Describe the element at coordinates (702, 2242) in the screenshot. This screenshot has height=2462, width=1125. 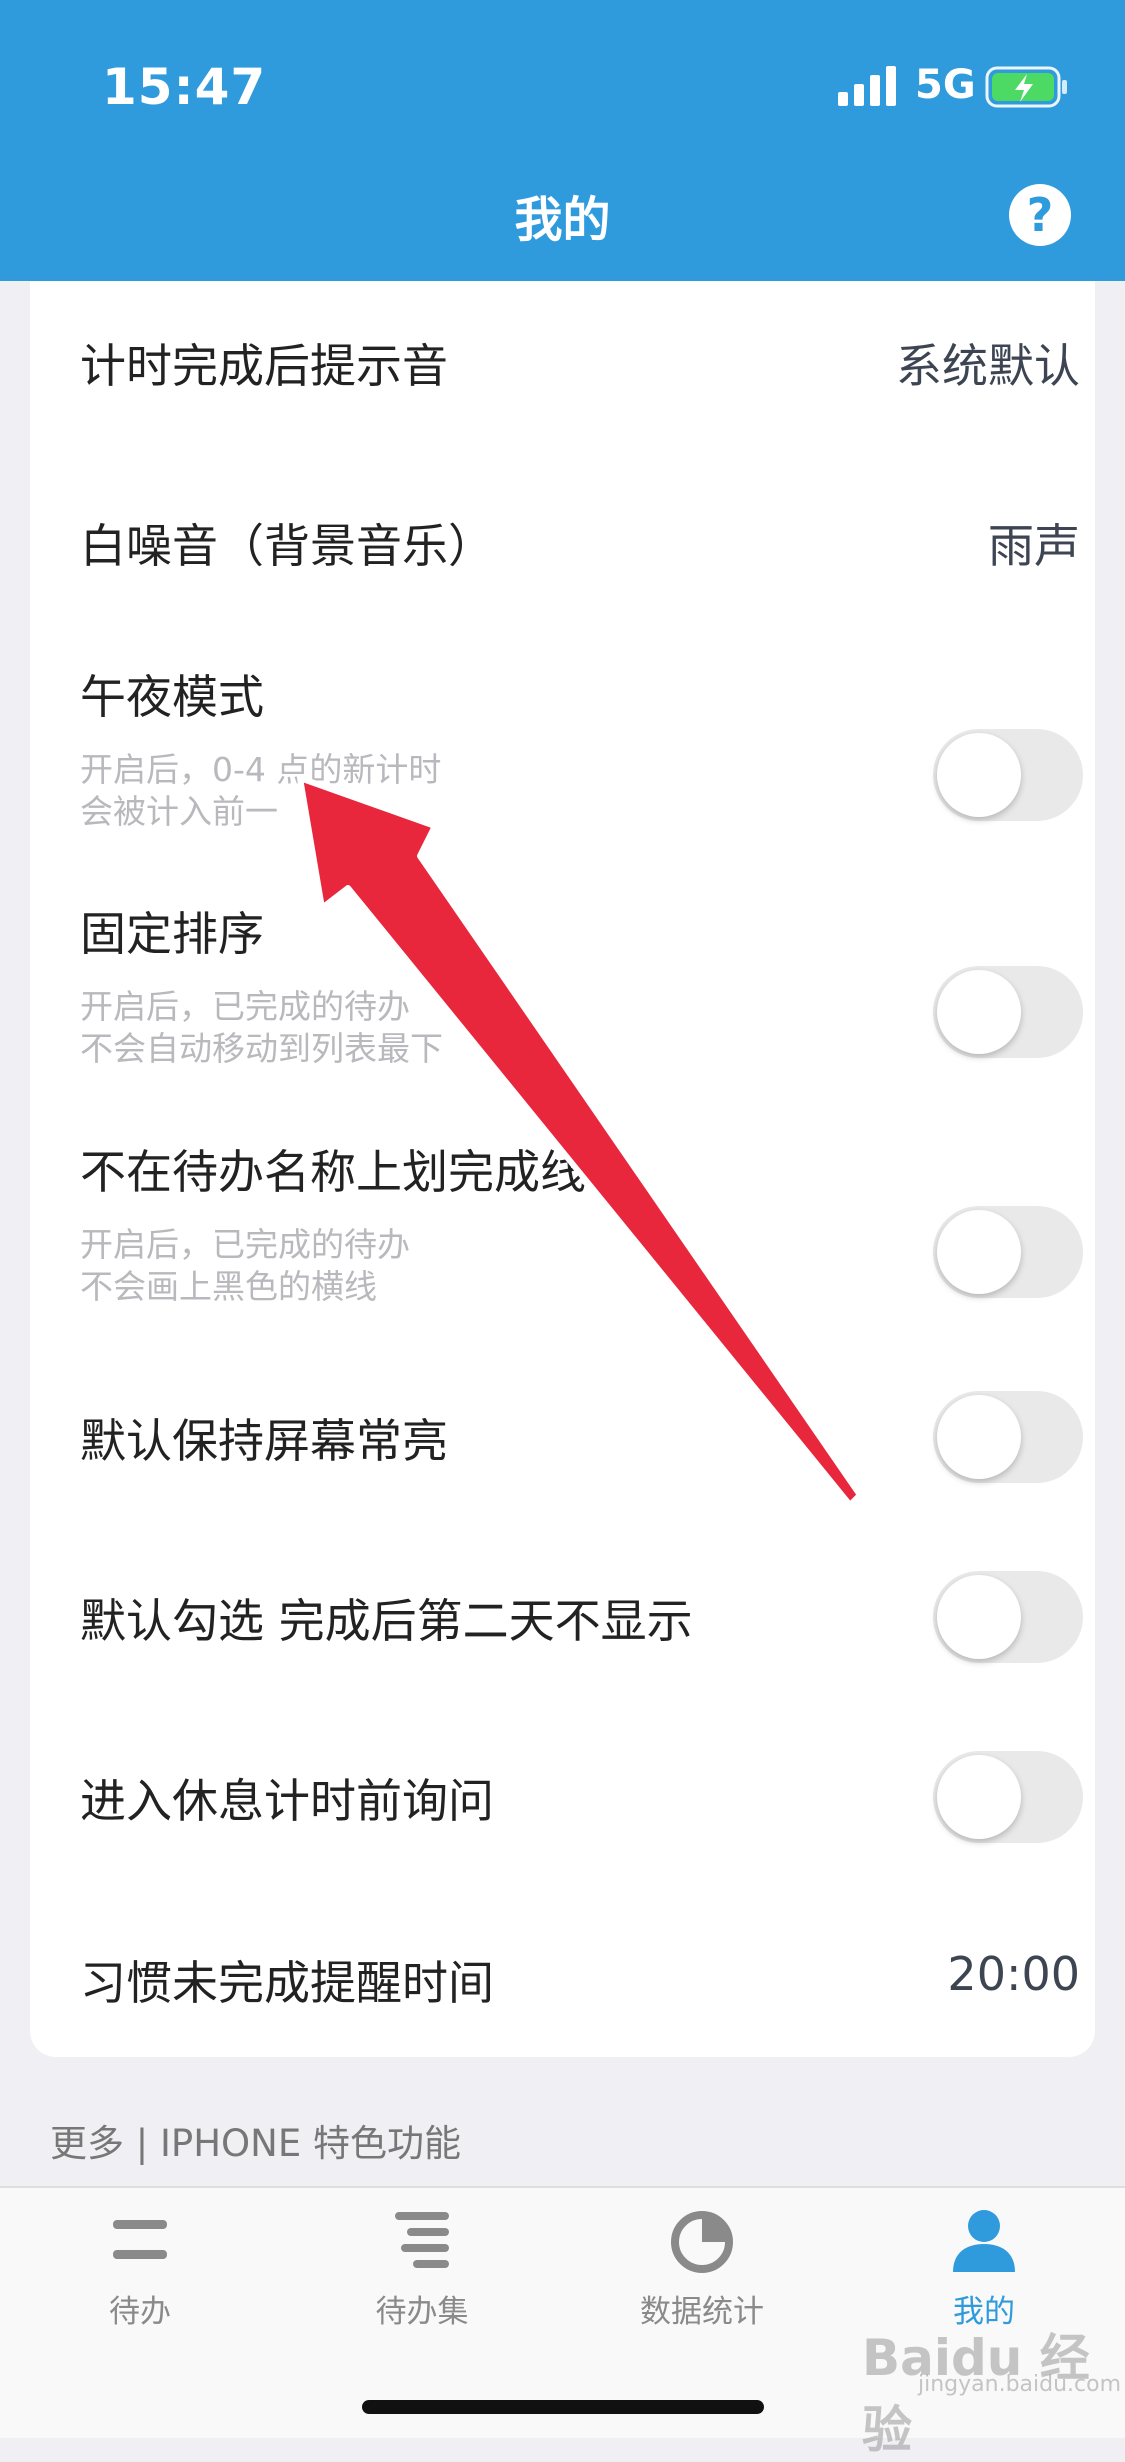
I see `pie-chart-icon` at that location.